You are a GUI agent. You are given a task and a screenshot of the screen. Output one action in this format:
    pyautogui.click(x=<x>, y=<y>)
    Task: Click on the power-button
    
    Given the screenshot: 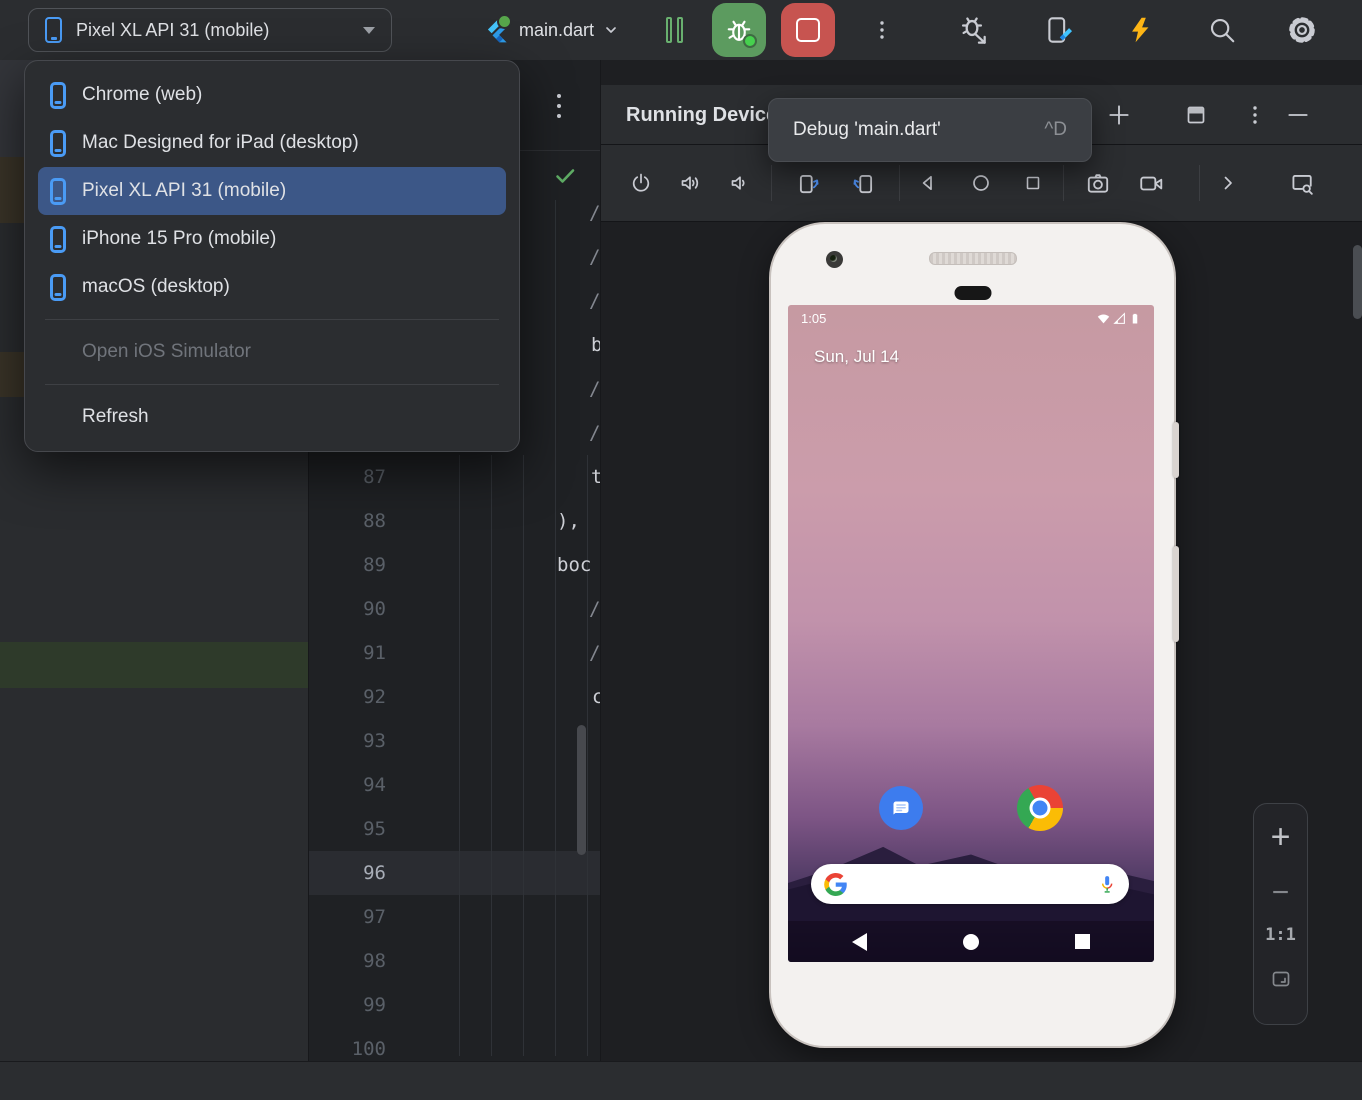 What is the action you would take?
    pyautogui.click(x=641, y=183)
    